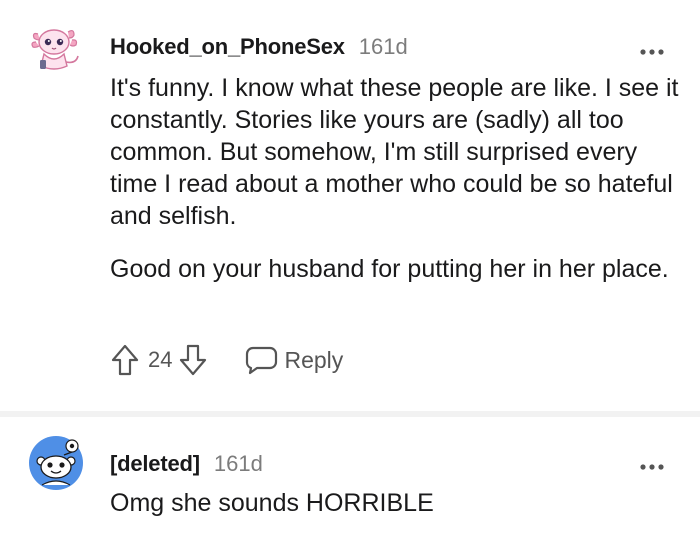 The width and height of the screenshot is (700, 538). Describe the element at coordinates (226, 360) in the screenshot. I see `comment-actions: 24 Reply` at that location.